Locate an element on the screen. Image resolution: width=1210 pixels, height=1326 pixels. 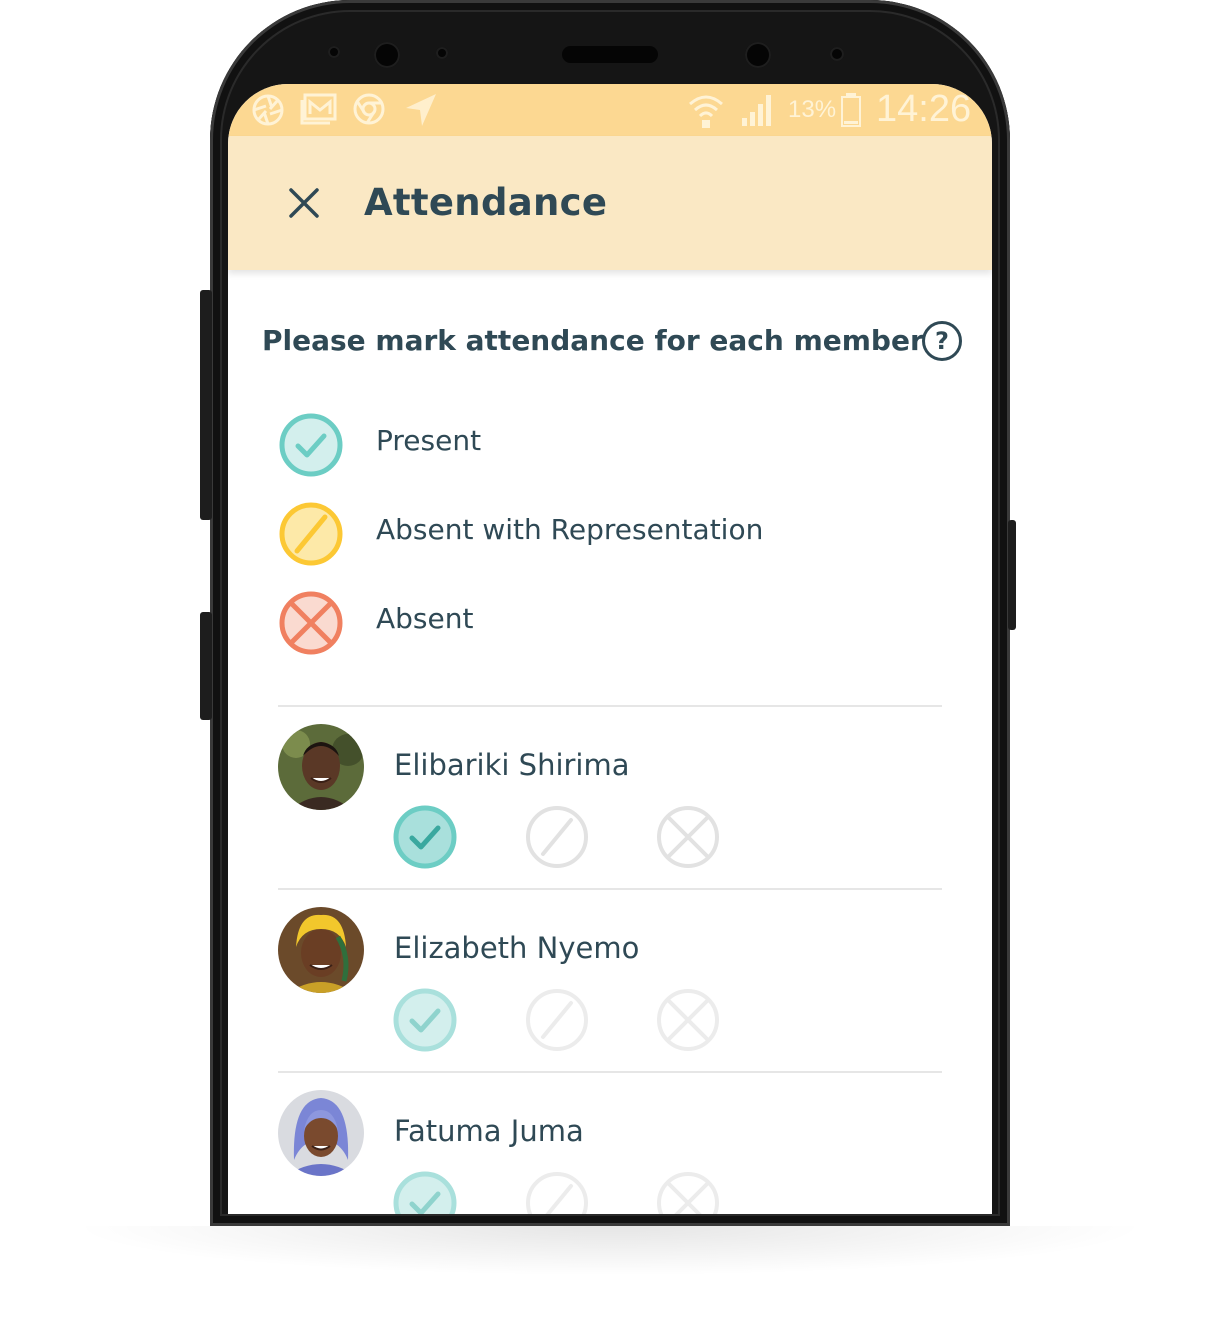
help-icon: ? is located at coordinates (942, 341).